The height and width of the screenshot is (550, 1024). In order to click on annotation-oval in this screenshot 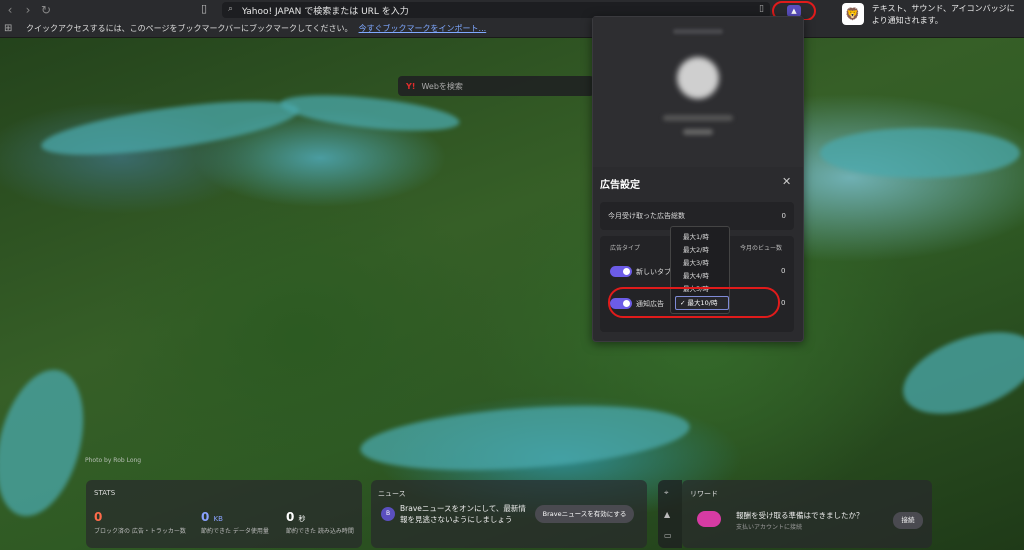, I will do `click(694, 302)`.